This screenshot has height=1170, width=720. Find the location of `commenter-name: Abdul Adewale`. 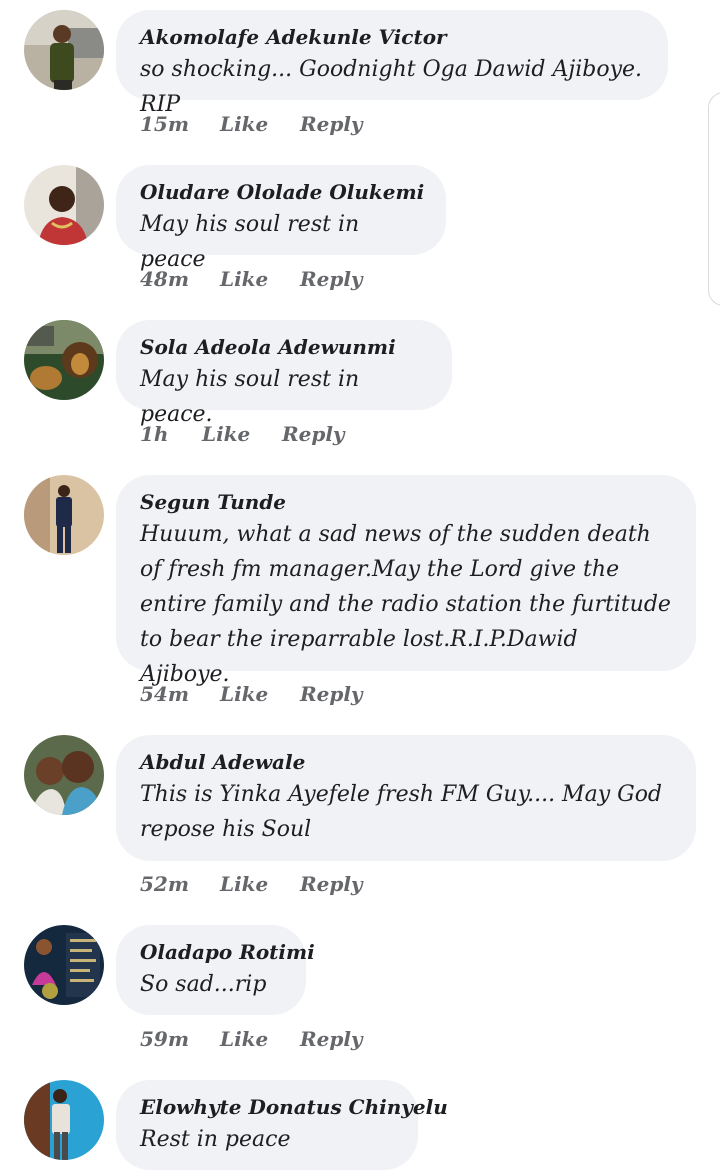

commenter-name: Abdul Adewale is located at coordinates (406, 762).